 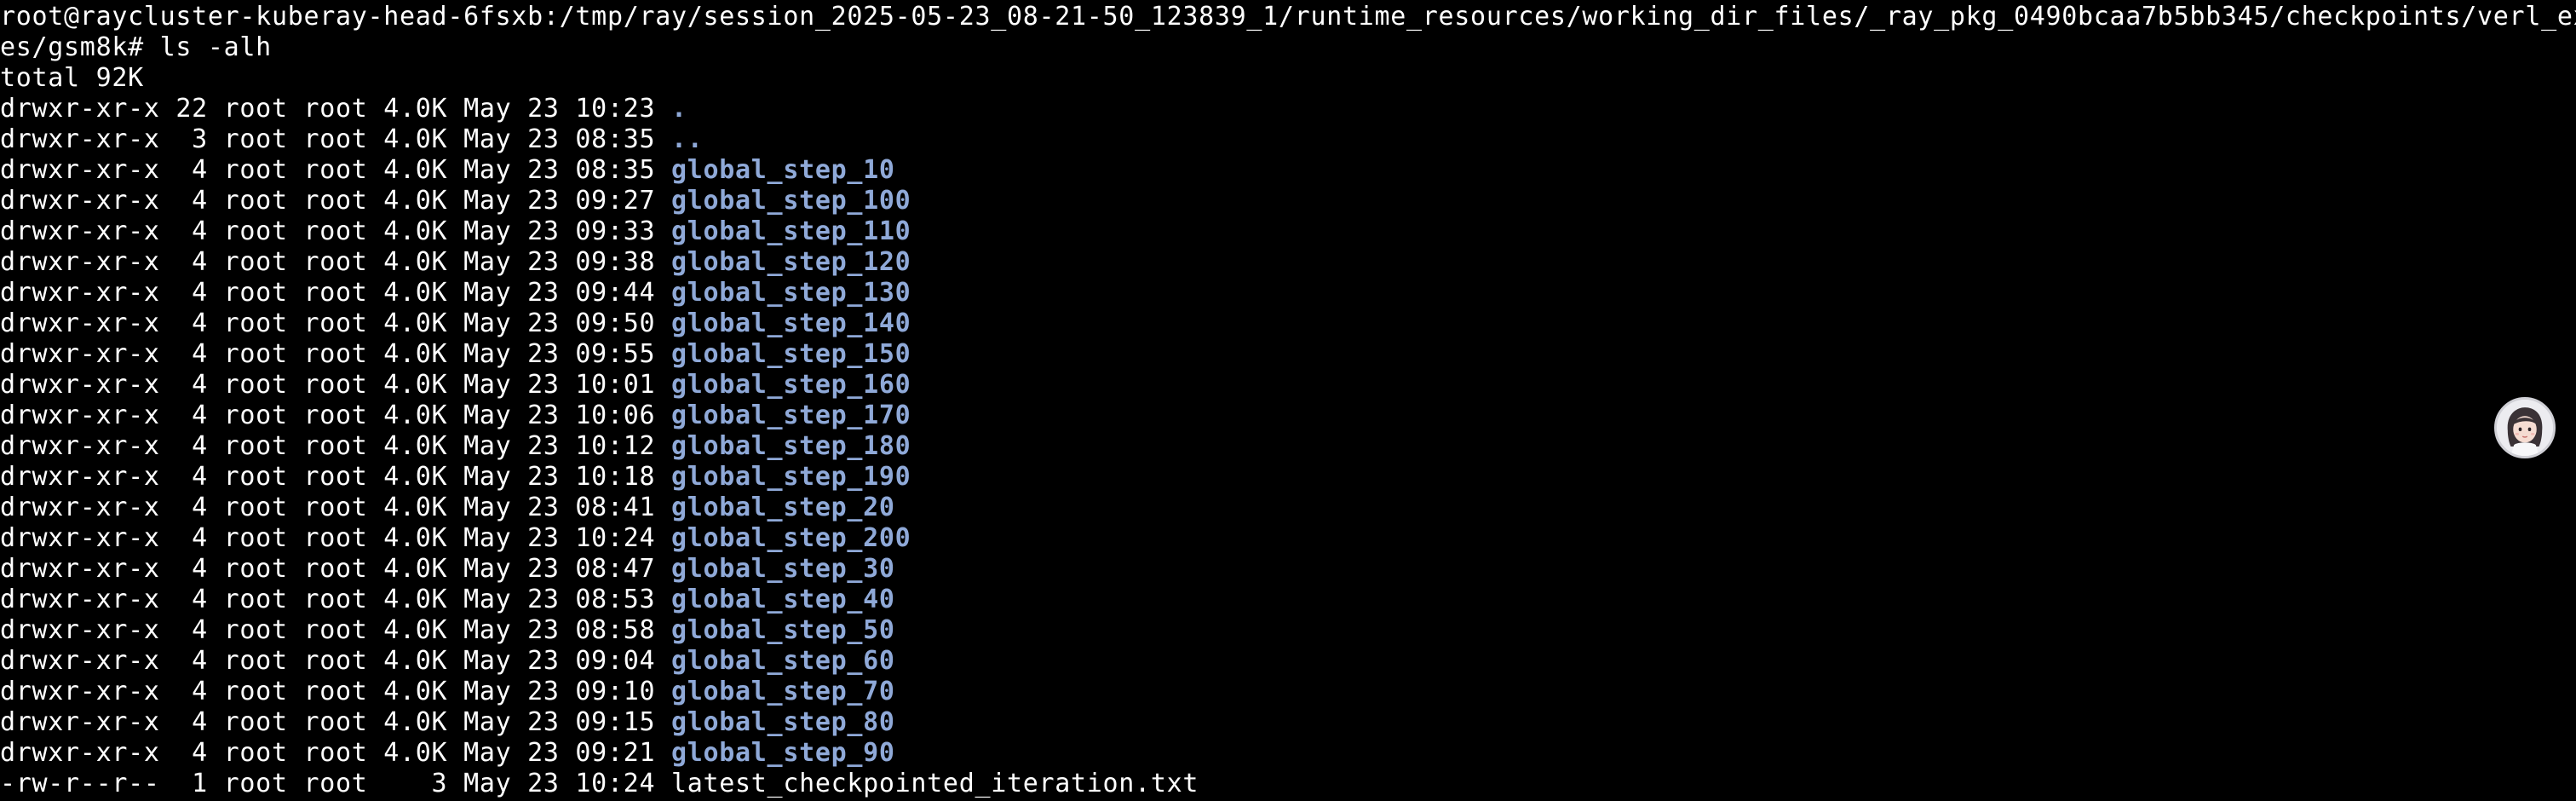 What do you see at coordinates (783, 507) in the screenshot?
I see `entry-name: global_step_20` at bounding box center [783, 507].